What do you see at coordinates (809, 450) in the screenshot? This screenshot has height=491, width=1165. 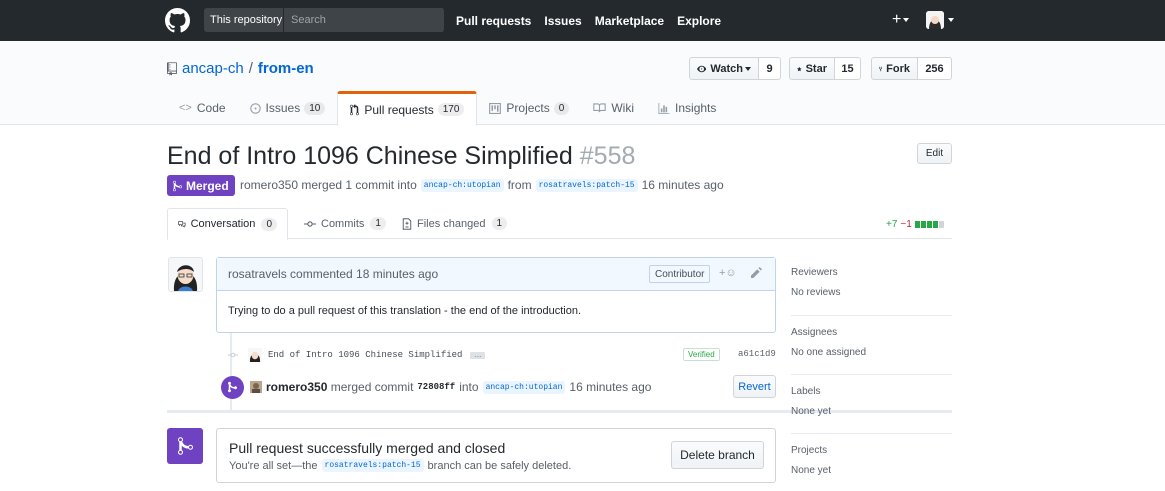 I see `sidebar-heading: Projects` at bounding box center [809, 450].